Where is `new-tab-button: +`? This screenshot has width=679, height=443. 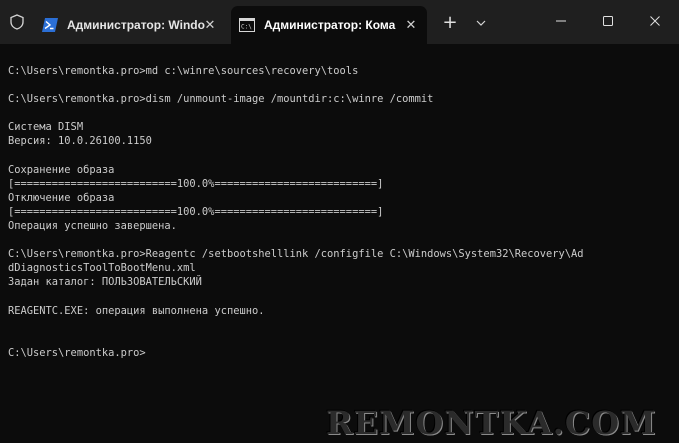
new-tab-button: + is located at coordinates (450, 23).